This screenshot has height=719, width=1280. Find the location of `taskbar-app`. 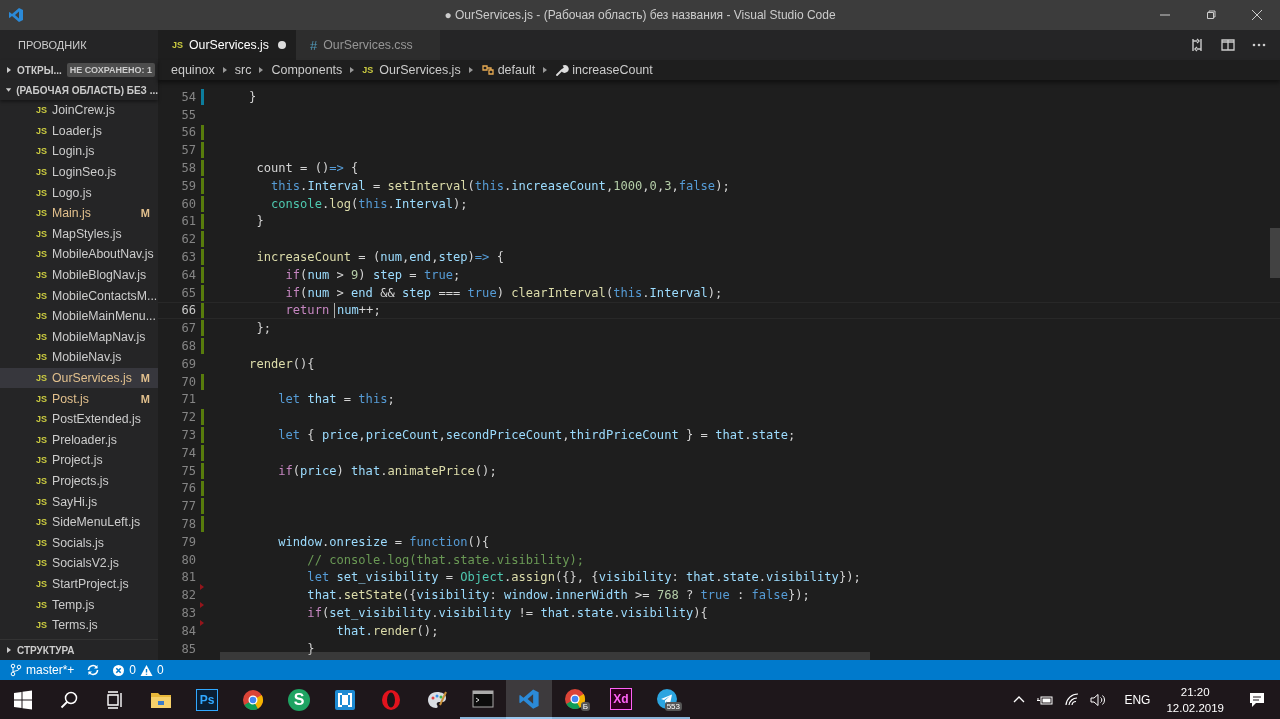

taskbar-app is located at coordinates (529, 699).